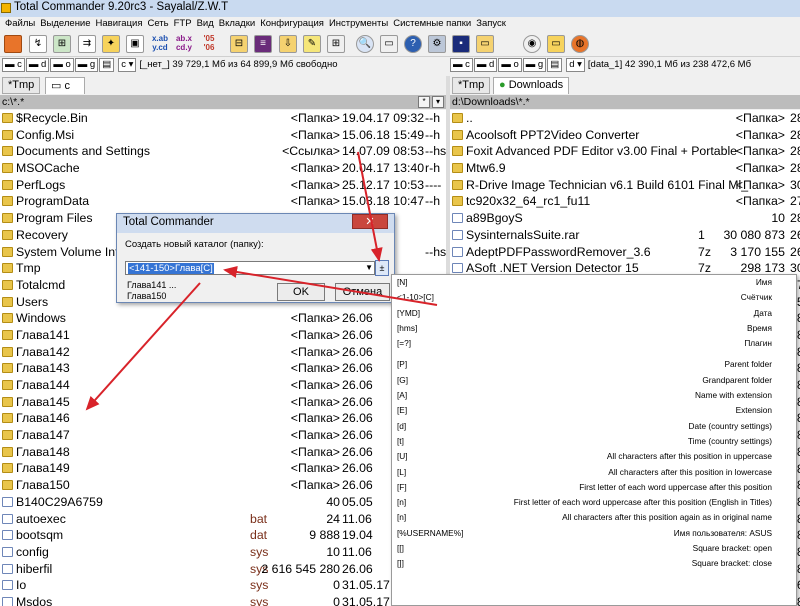 The width and height of the screenshot is (800, 606). Describe the element at coordinates (250, 268) in the screenshot. I see `folder-name-input: <141-150>Глава[C] ▼` at that location.